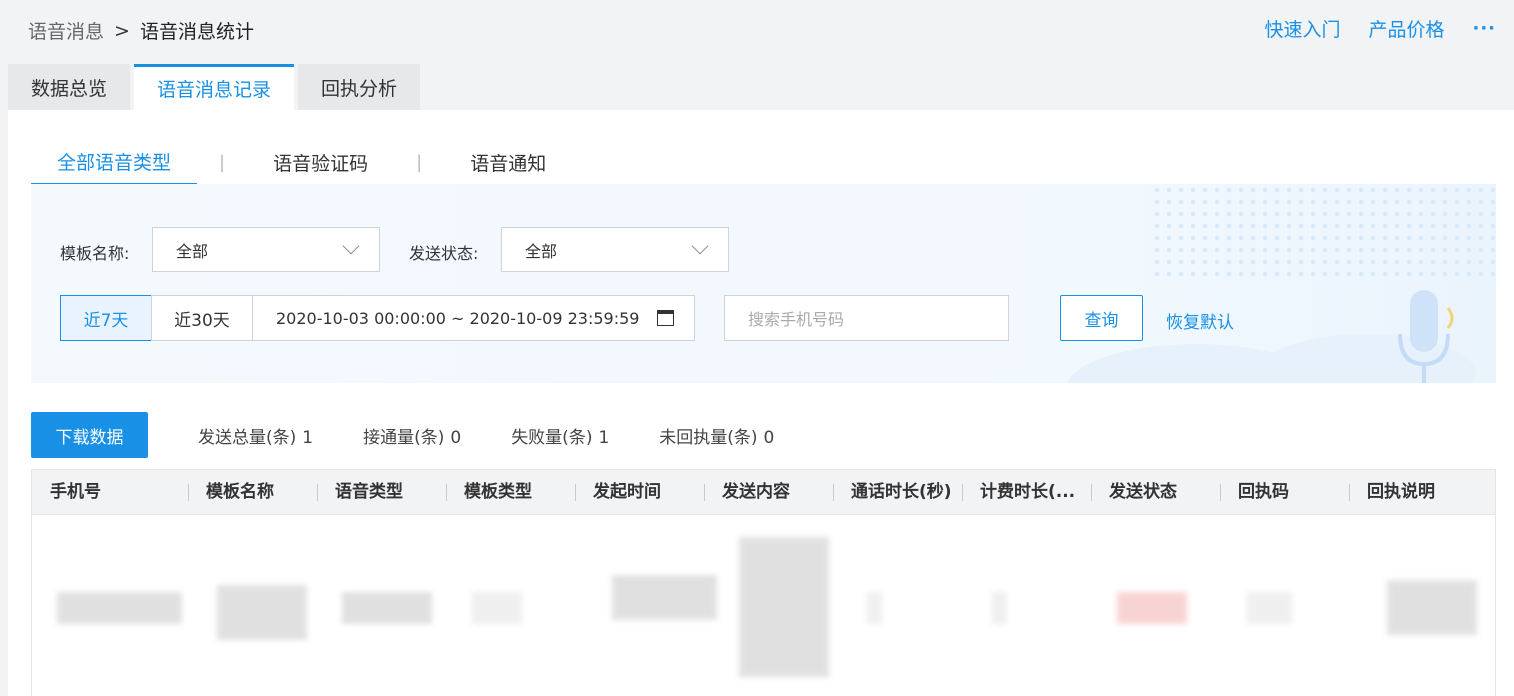 The width and height of the screenshot is (1514, 696). I want to click on main-tabs: 数据总览 语音消息记录 回执分析, so click(216, 87).